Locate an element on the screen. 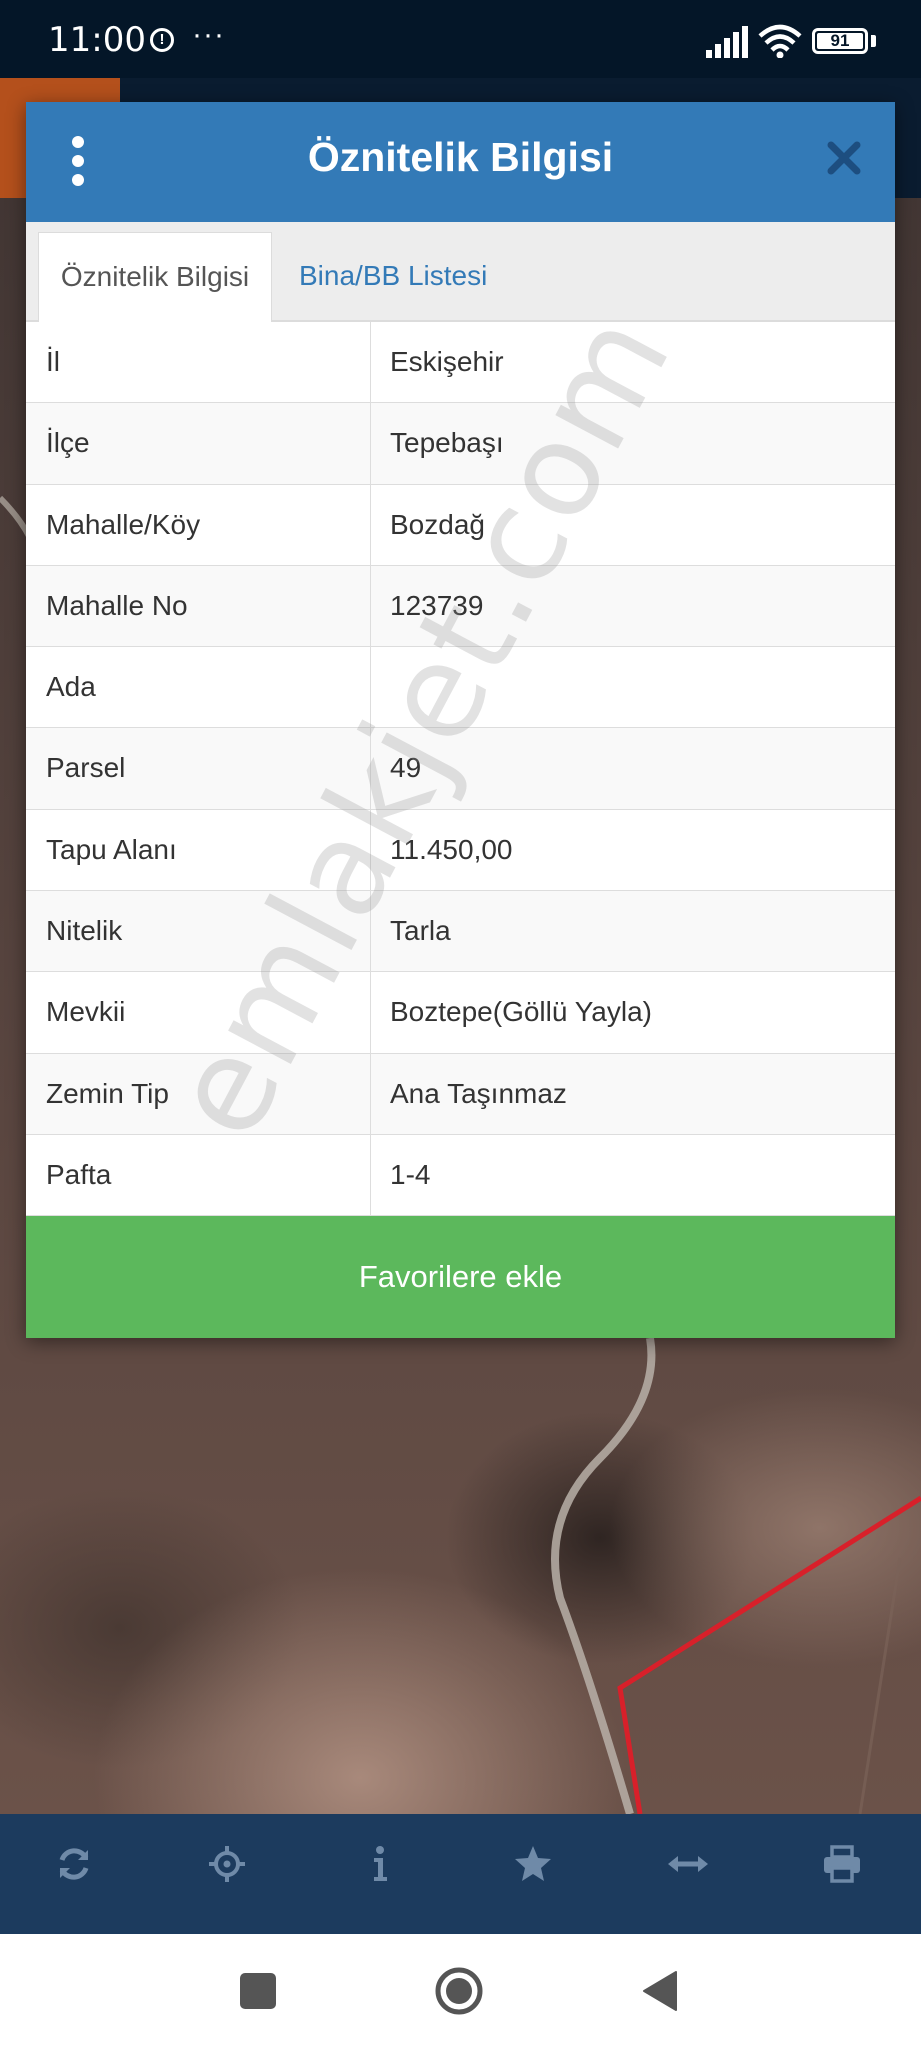  back-icon is located at coordinates (660, 1991).